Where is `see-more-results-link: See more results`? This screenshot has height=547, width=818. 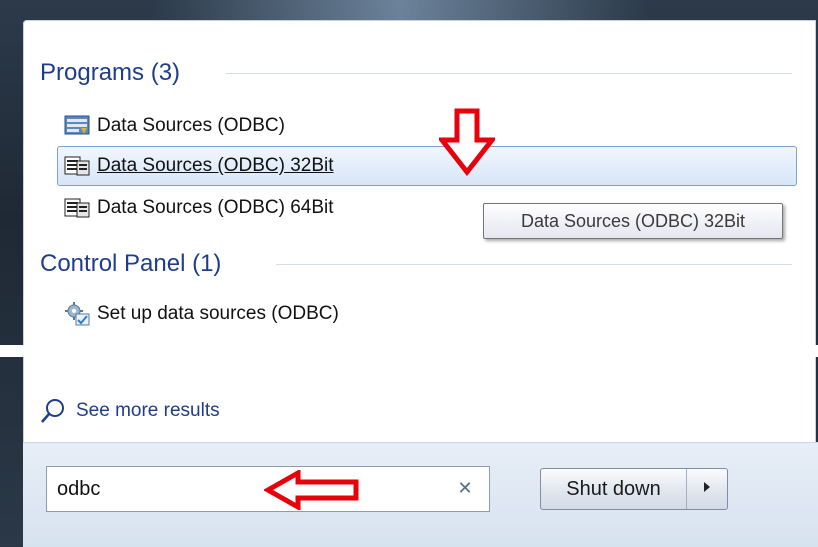 see-more-results-link: See more results is located at coordinates (129, 411).